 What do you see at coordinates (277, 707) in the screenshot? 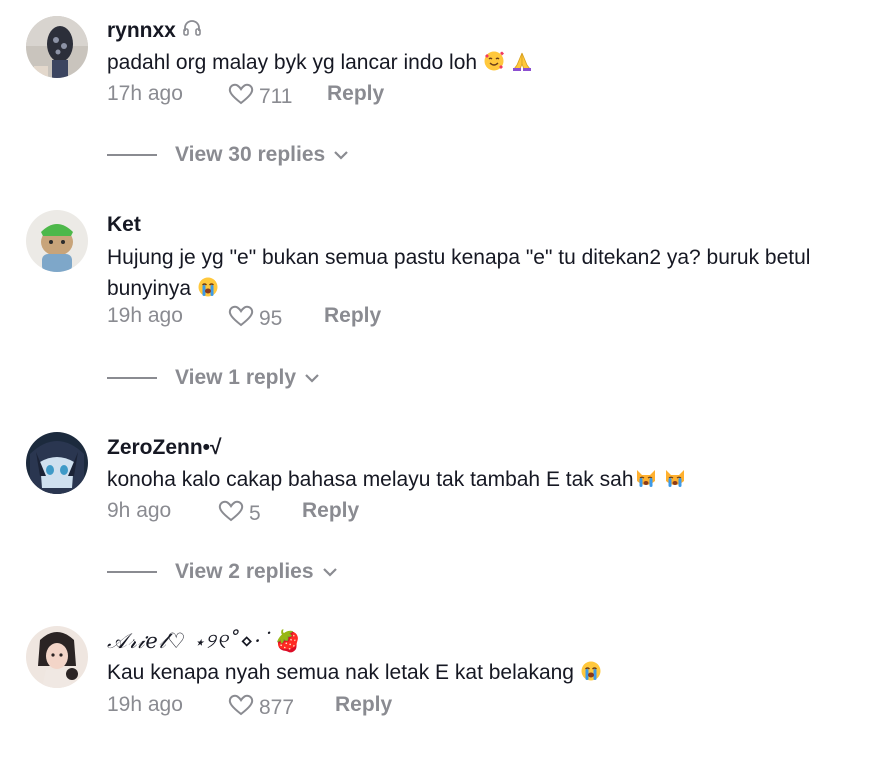
I see `like-count: 877` at bounding box center [277, 707].